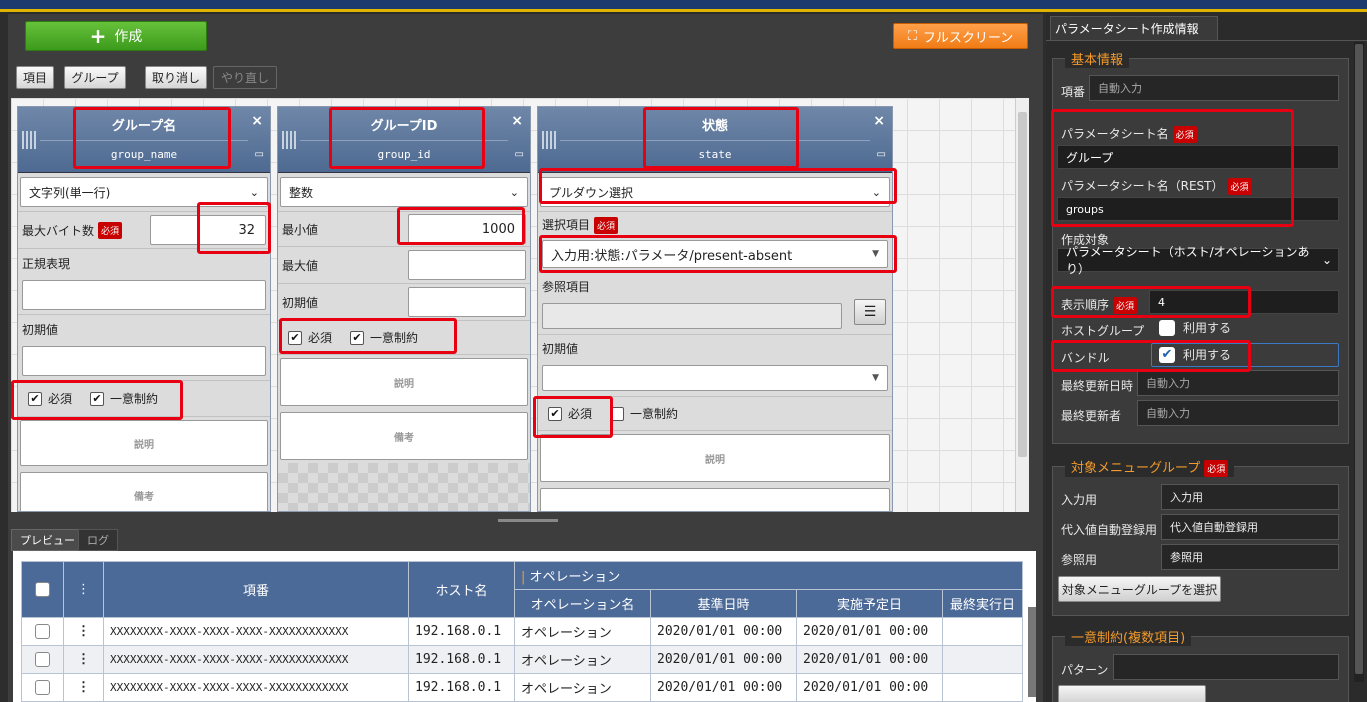 The width and height of the screenshot is (1367, 702). Describe the element at coordinates (144, 140) in the screenshot. I see `column-header: グループ名 group_name × ▭` at that location.